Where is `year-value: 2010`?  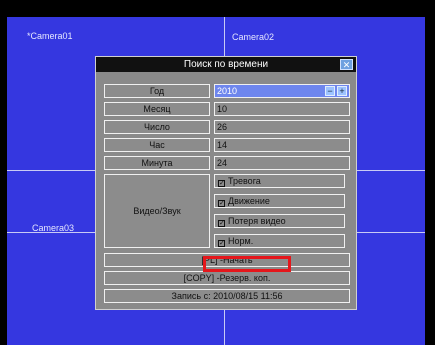 year-value: 2010 is located at coordinates (227, 91).